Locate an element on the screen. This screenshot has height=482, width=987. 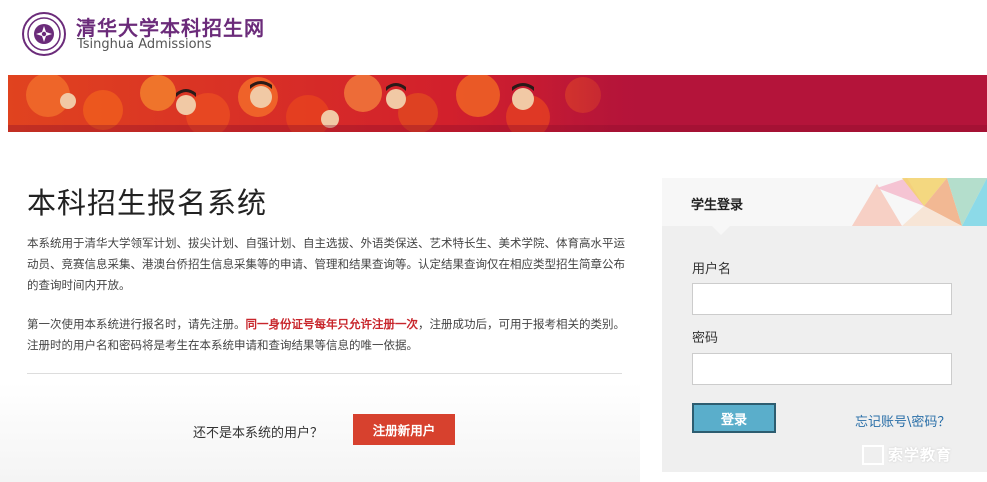
login-panel-header: 学生登录 is located at coordinates (824, 202).